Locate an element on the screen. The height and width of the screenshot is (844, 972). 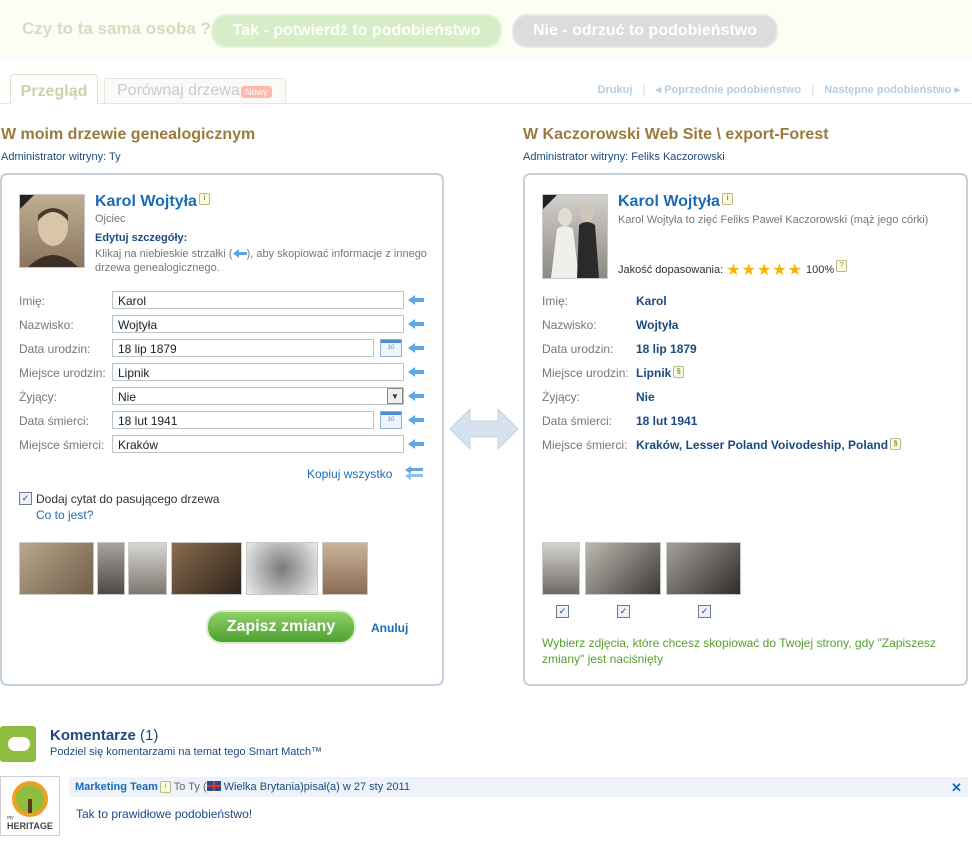
birth-place-value: Lipnik § is located at coordinates (660, 373).